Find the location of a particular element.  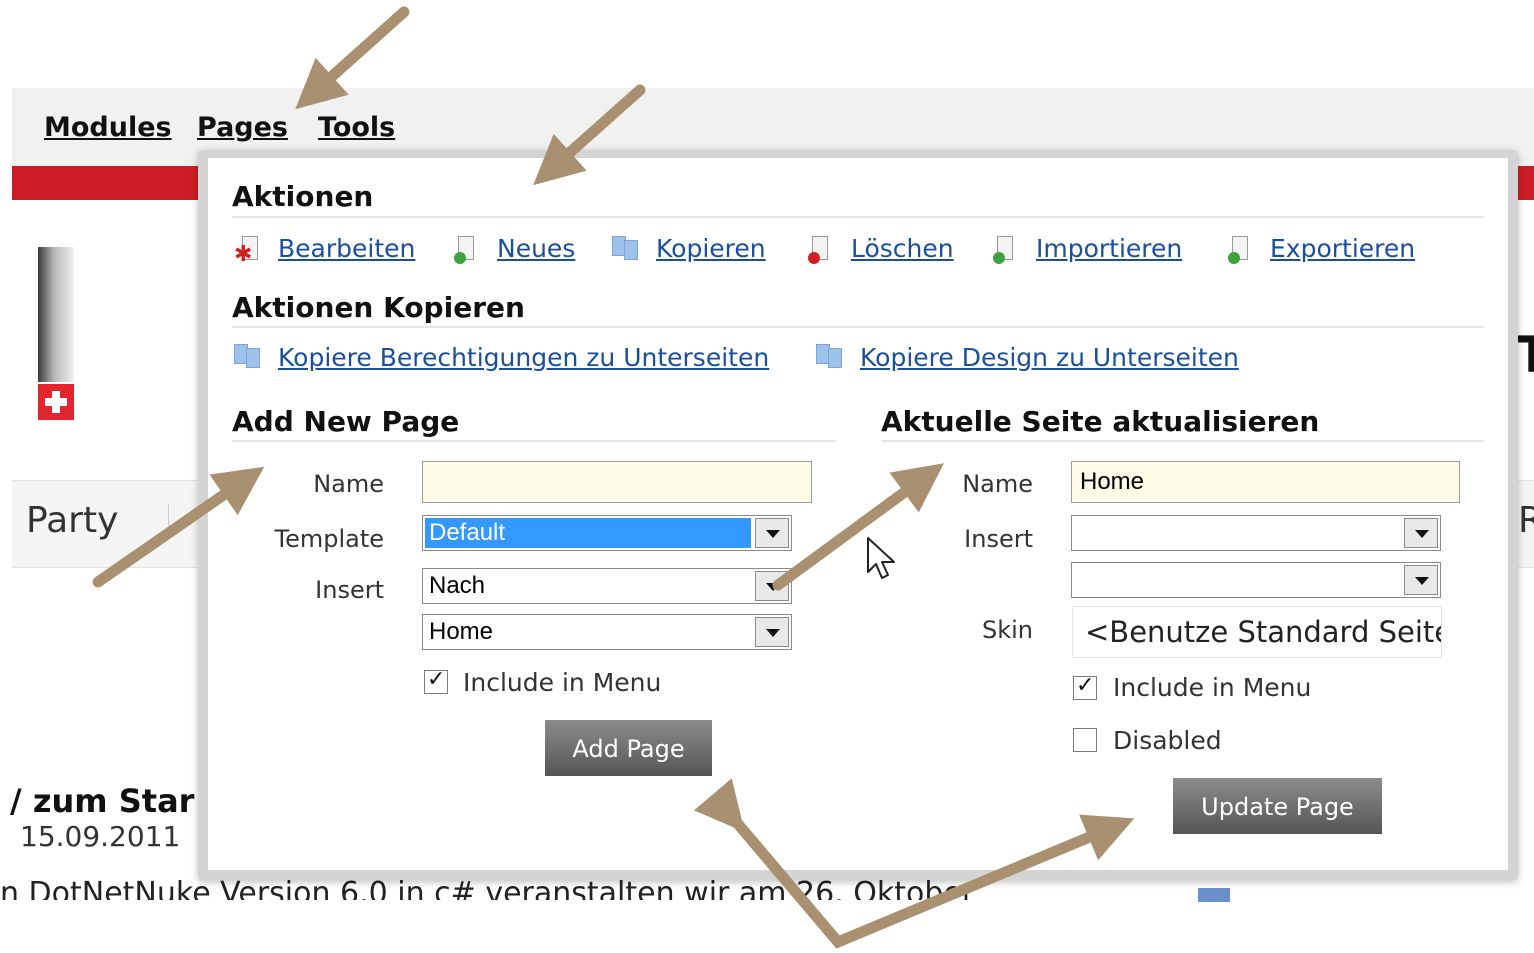

disabled-label: Disabled is located at coordinates (1167, 740).